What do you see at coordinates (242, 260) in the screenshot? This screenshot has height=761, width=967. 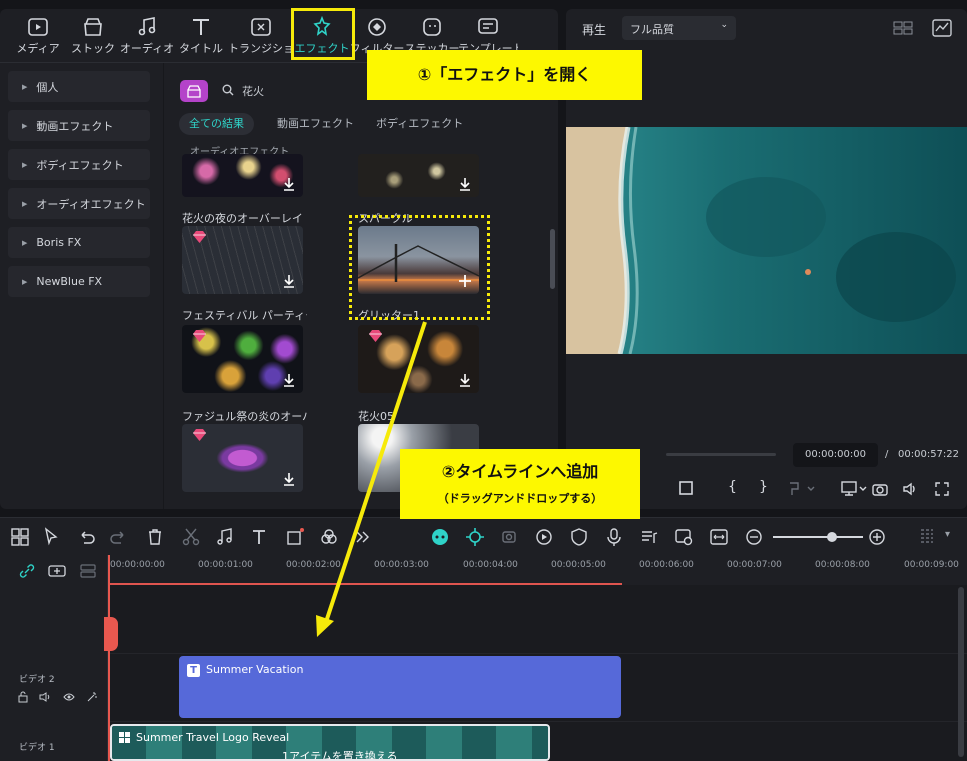 I see `effect-thumb-festival-particles` at bounding box center [242, 260].